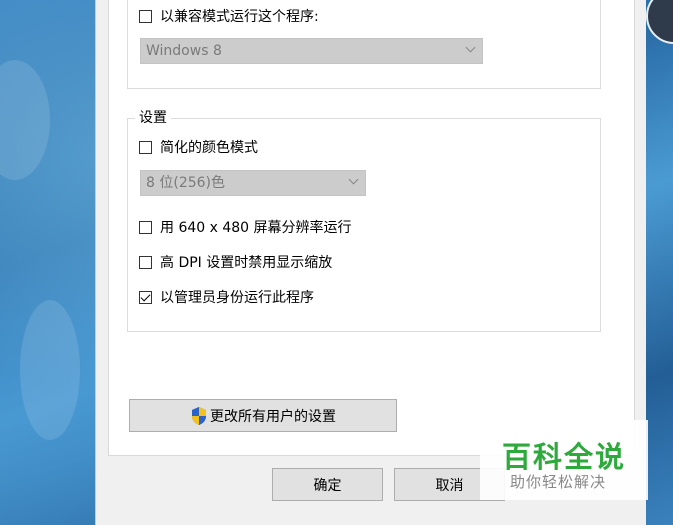  I want to click on reduced-color-checkbox: 简化的颜色模式, so click(198, 147).